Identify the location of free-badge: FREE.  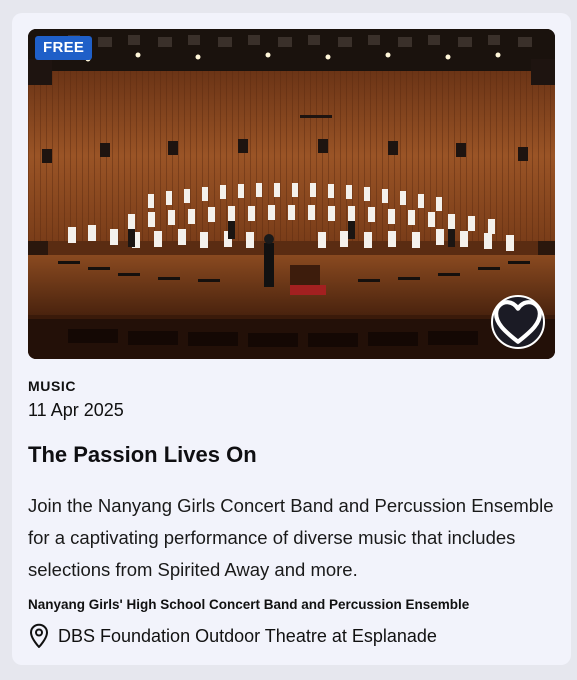
(64, 48).